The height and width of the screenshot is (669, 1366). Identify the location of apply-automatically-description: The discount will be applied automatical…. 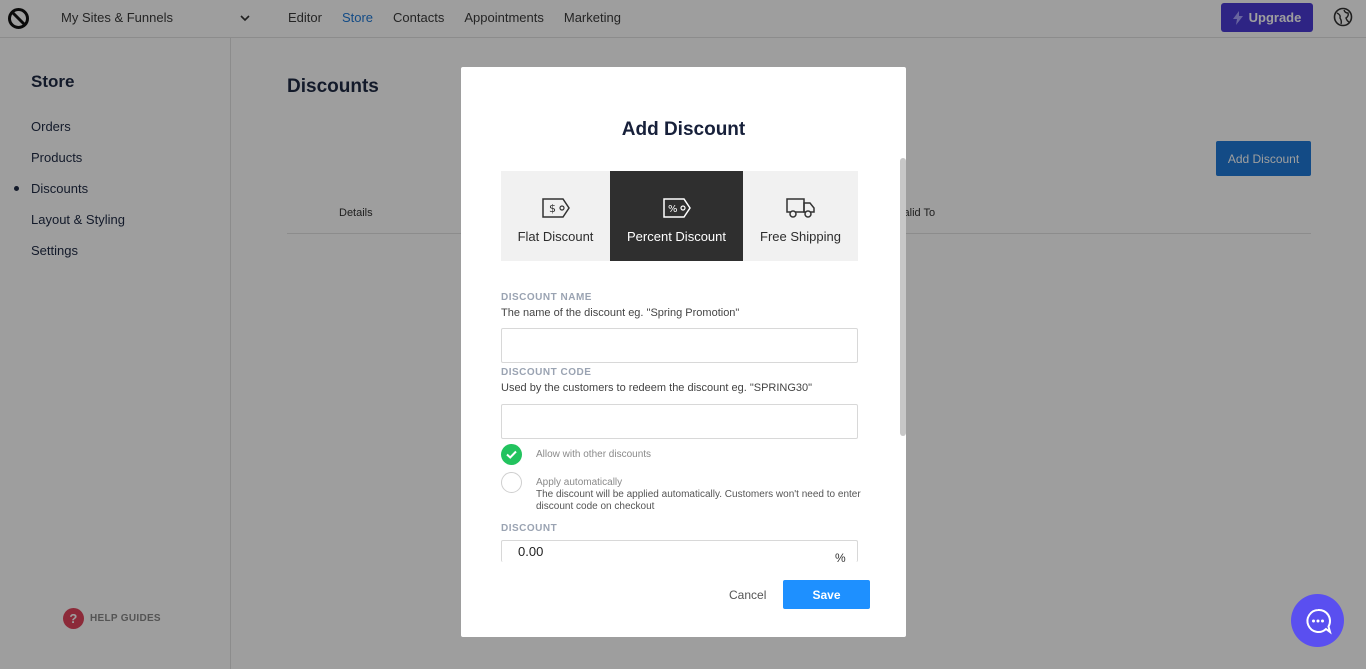
(698, 500).